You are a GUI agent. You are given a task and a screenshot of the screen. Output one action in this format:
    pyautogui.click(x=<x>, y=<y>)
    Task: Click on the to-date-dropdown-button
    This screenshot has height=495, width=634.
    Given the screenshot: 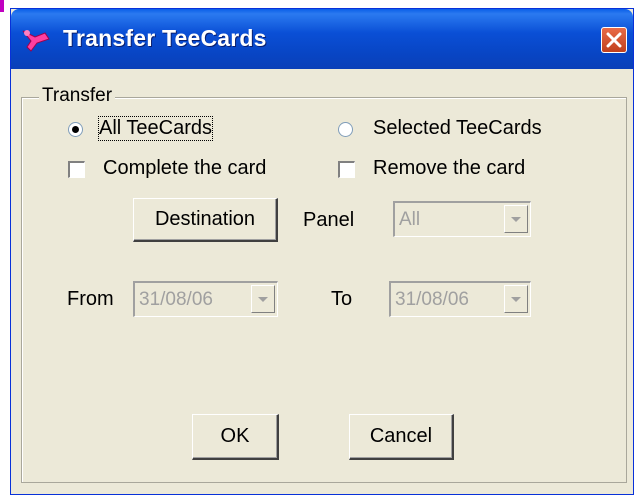 What is the action you would take?
    pyautogui.click(x=516, y=299)
    